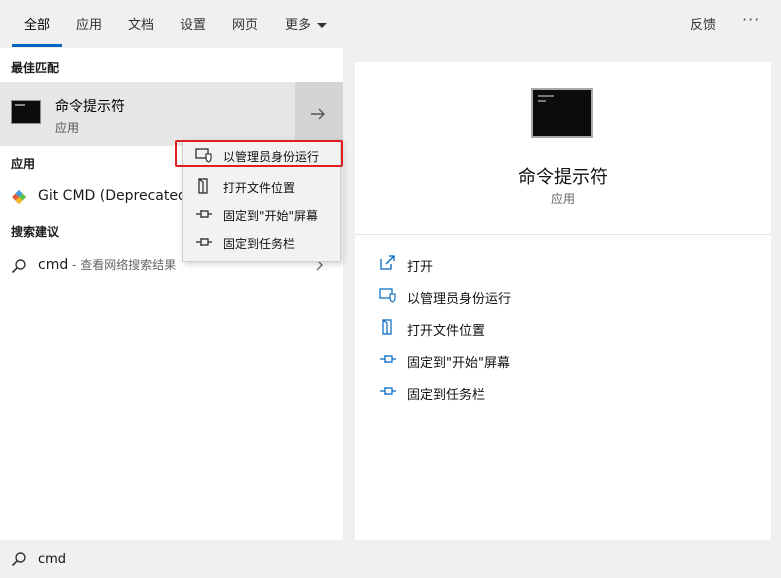  Describe the element at coordinates (89, 23) in the screenshot. I see `tab-apps: 应用` at that location.